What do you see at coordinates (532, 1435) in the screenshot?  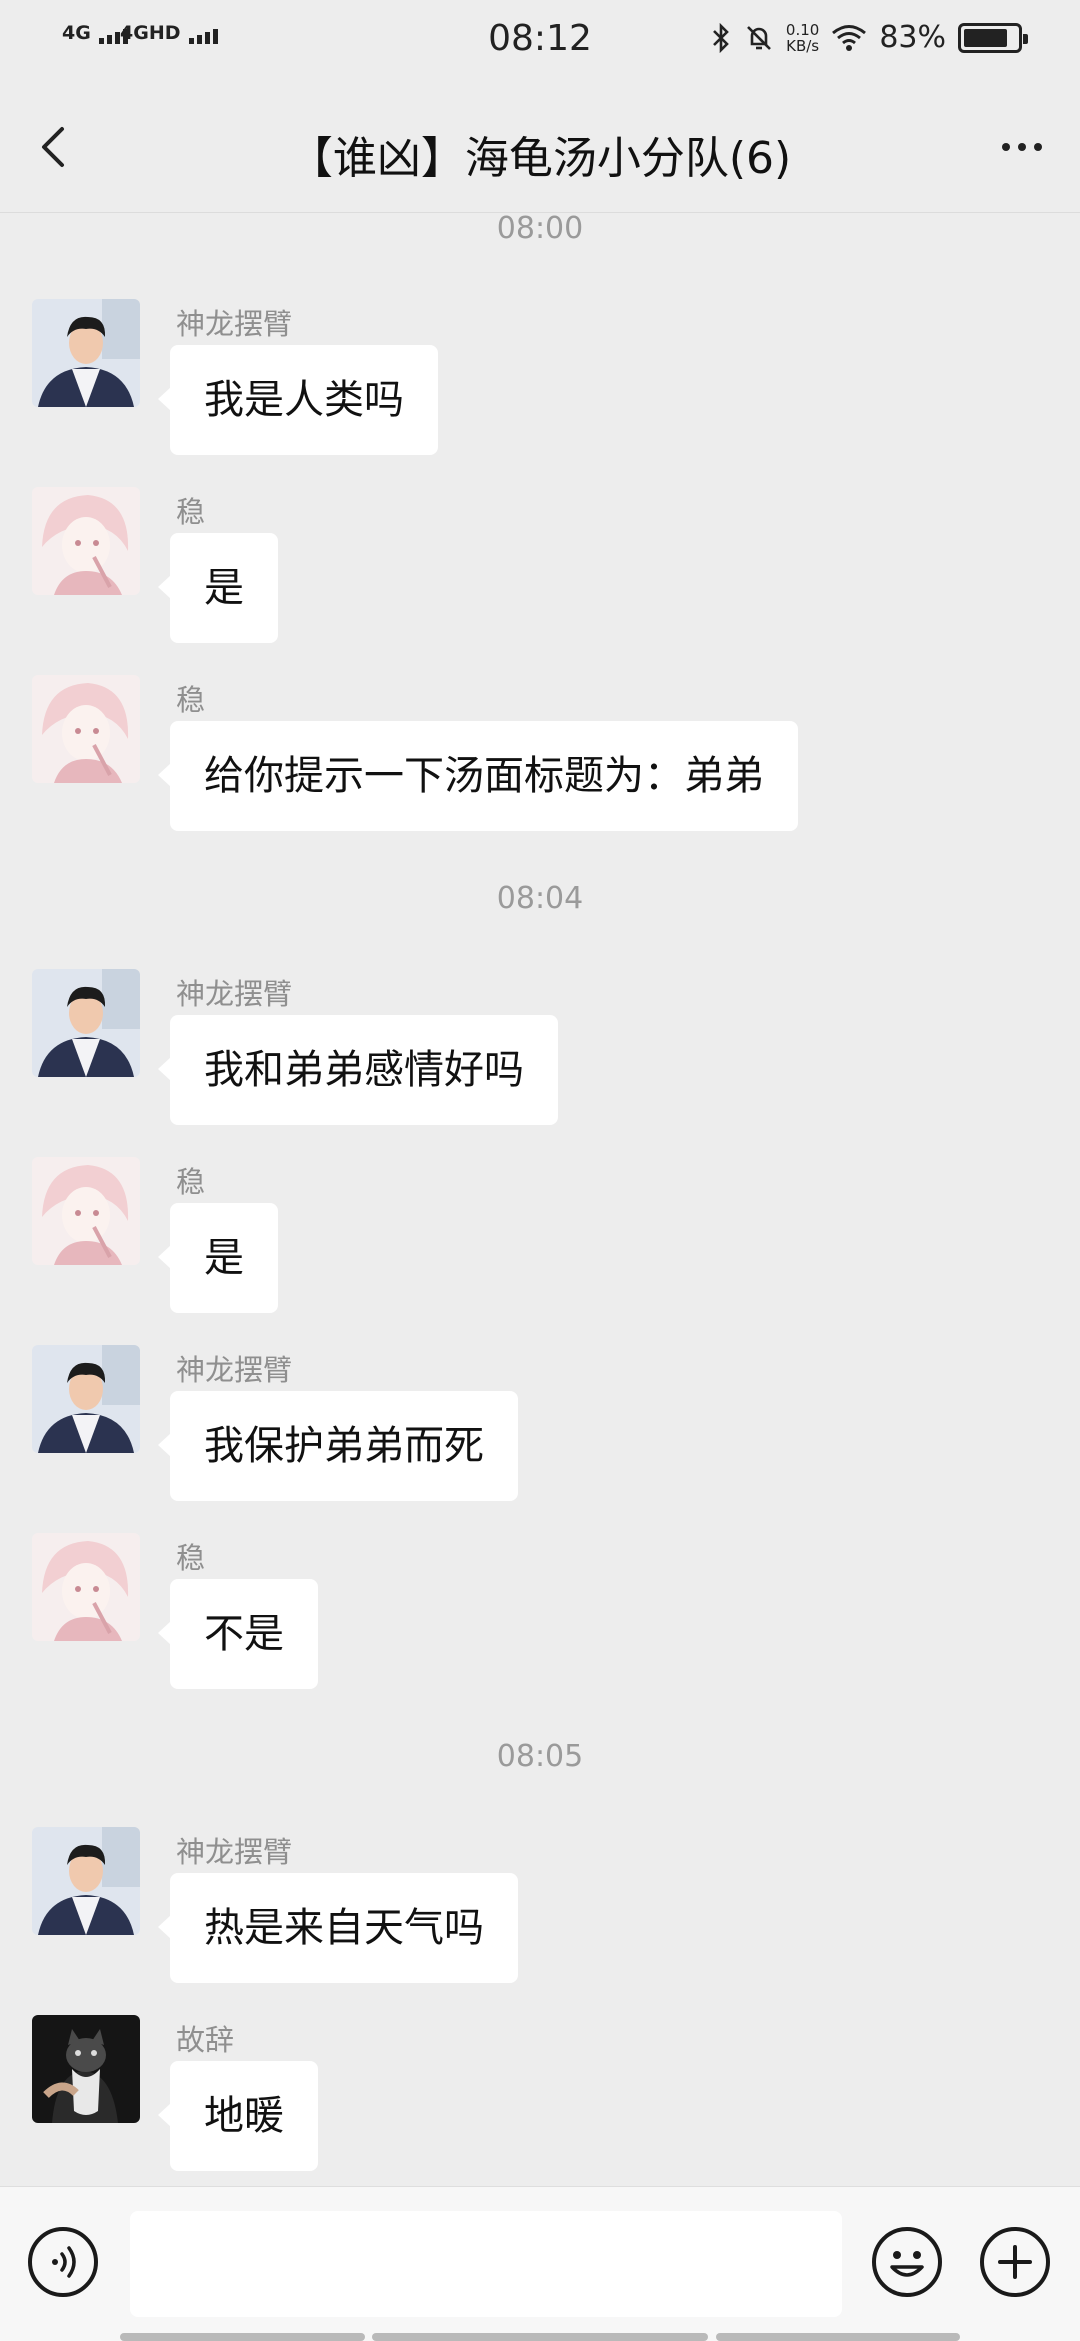 I see `message-row: 神龙摆臂 我保护弟弟而死` at bounding box center [532, 1435].